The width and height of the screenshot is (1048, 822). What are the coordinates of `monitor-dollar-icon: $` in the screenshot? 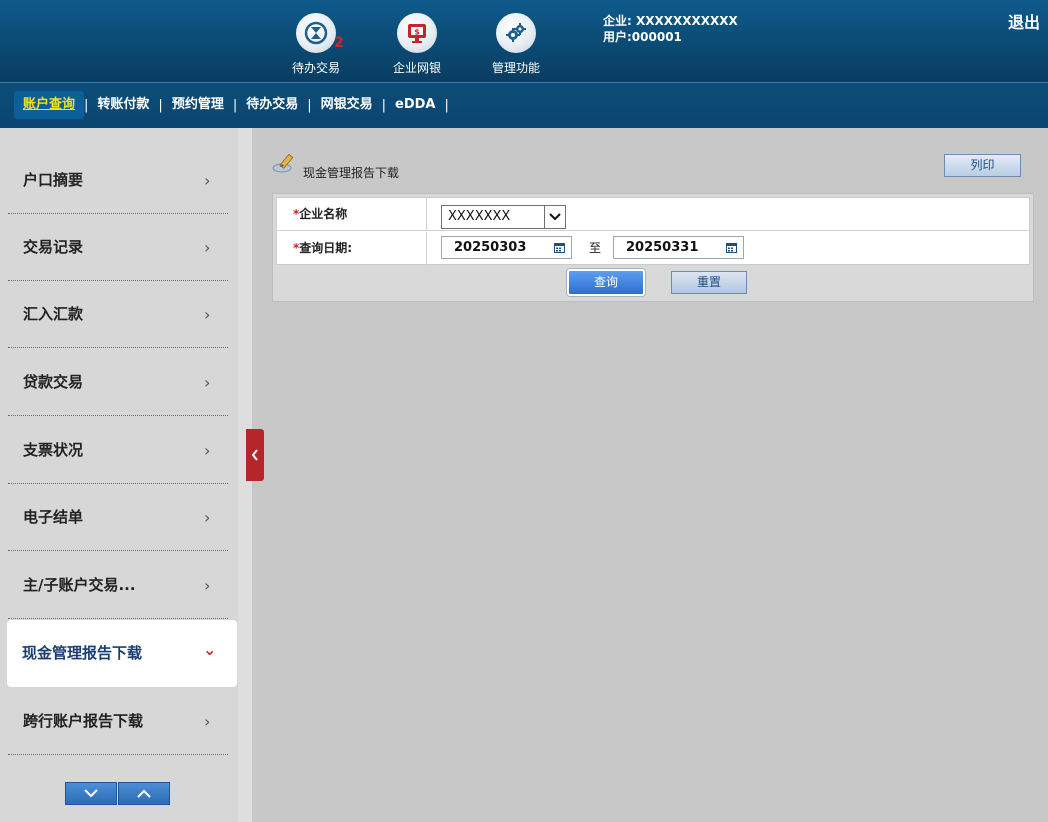 It's located at (417, 33).